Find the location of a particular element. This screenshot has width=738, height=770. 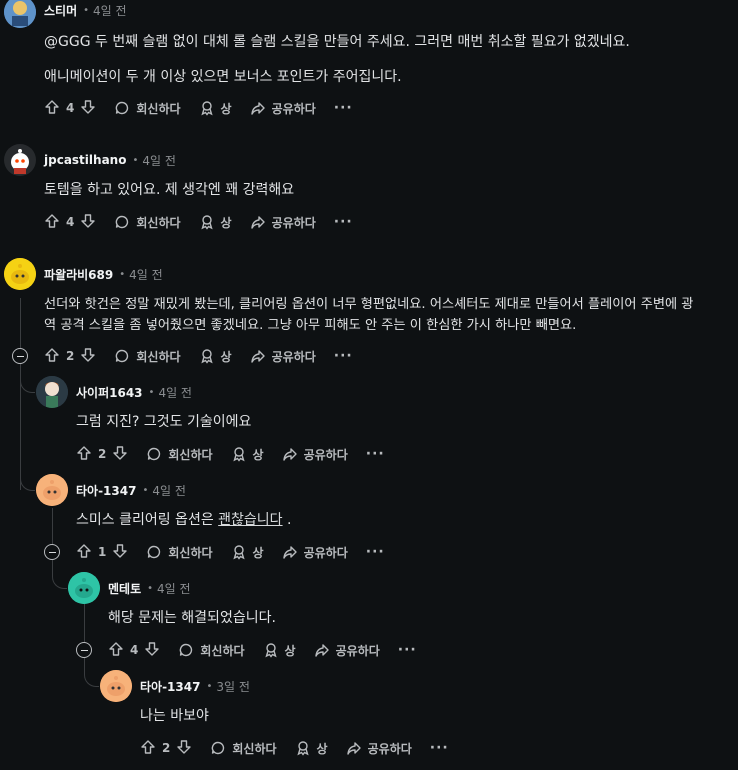

body-text: 스미스 클리어링 옵션은 is located at coordinates (147, 520).